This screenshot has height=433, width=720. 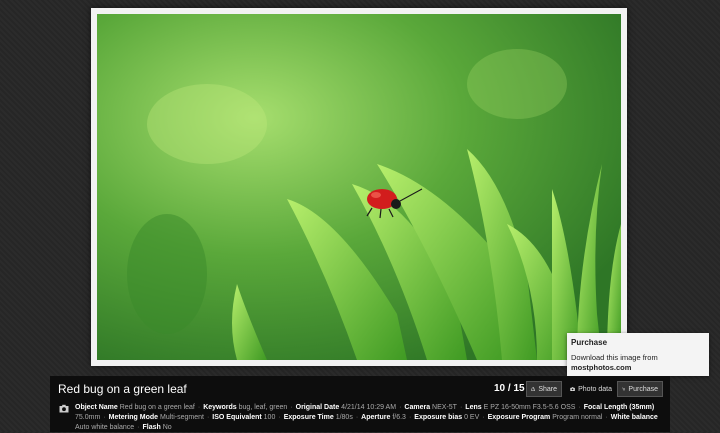 What do you see at coordinates (589, 342) in the screenshot?
I see `tooltip-title: Purchase` at bounding box center [589, 342].